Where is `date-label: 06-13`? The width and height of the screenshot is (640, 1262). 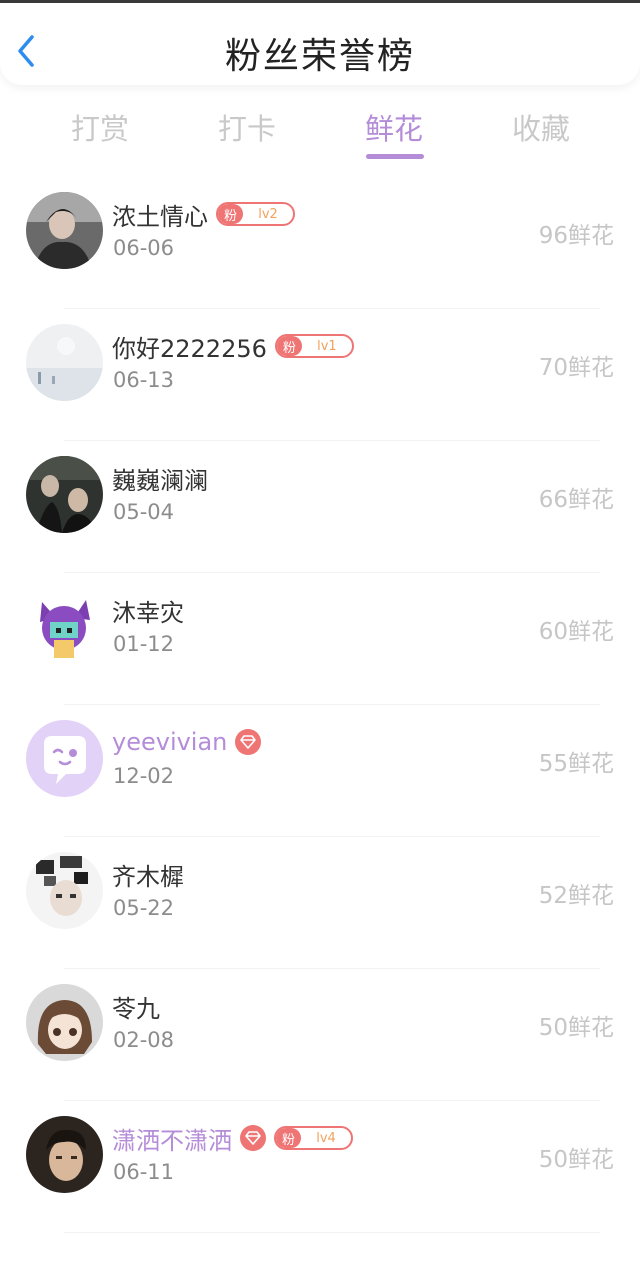 date-label: 06-13 is located at coordinates (144, 380).